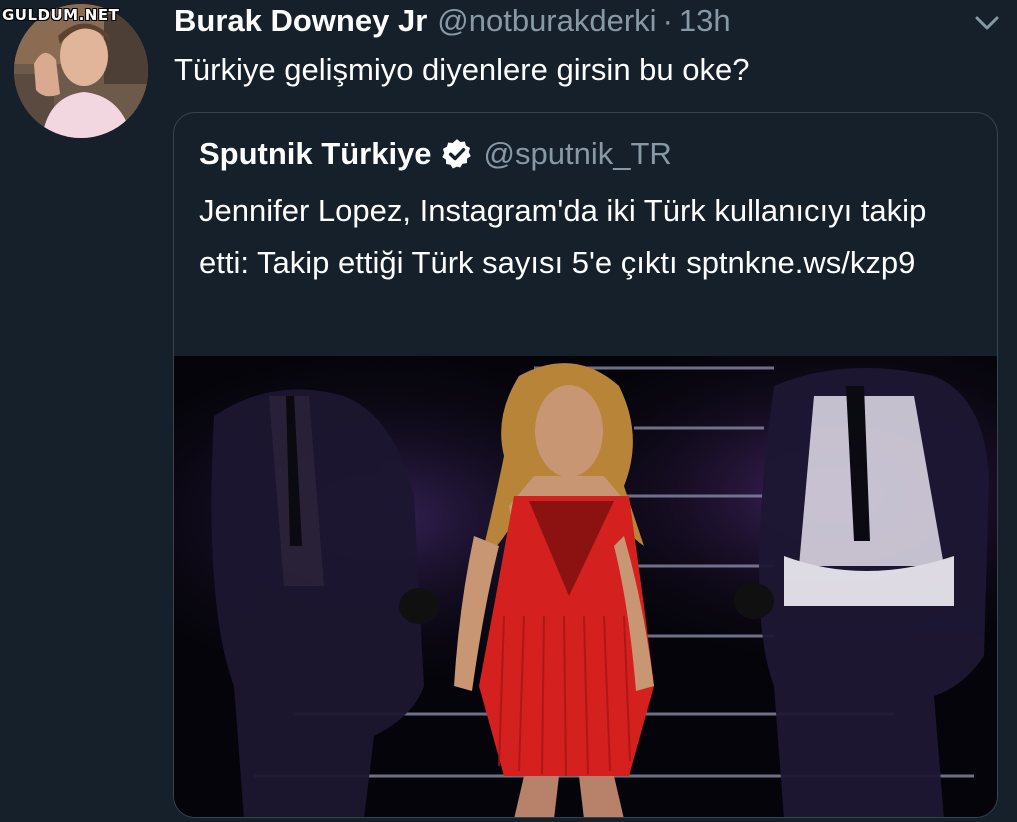 Image resolution: width=1017 pixels, height=822 pixels. What do you see at coordinates (705, 21) in the screenshot?
I see `tweet-time: 13h` at bounding box center [705, 21].